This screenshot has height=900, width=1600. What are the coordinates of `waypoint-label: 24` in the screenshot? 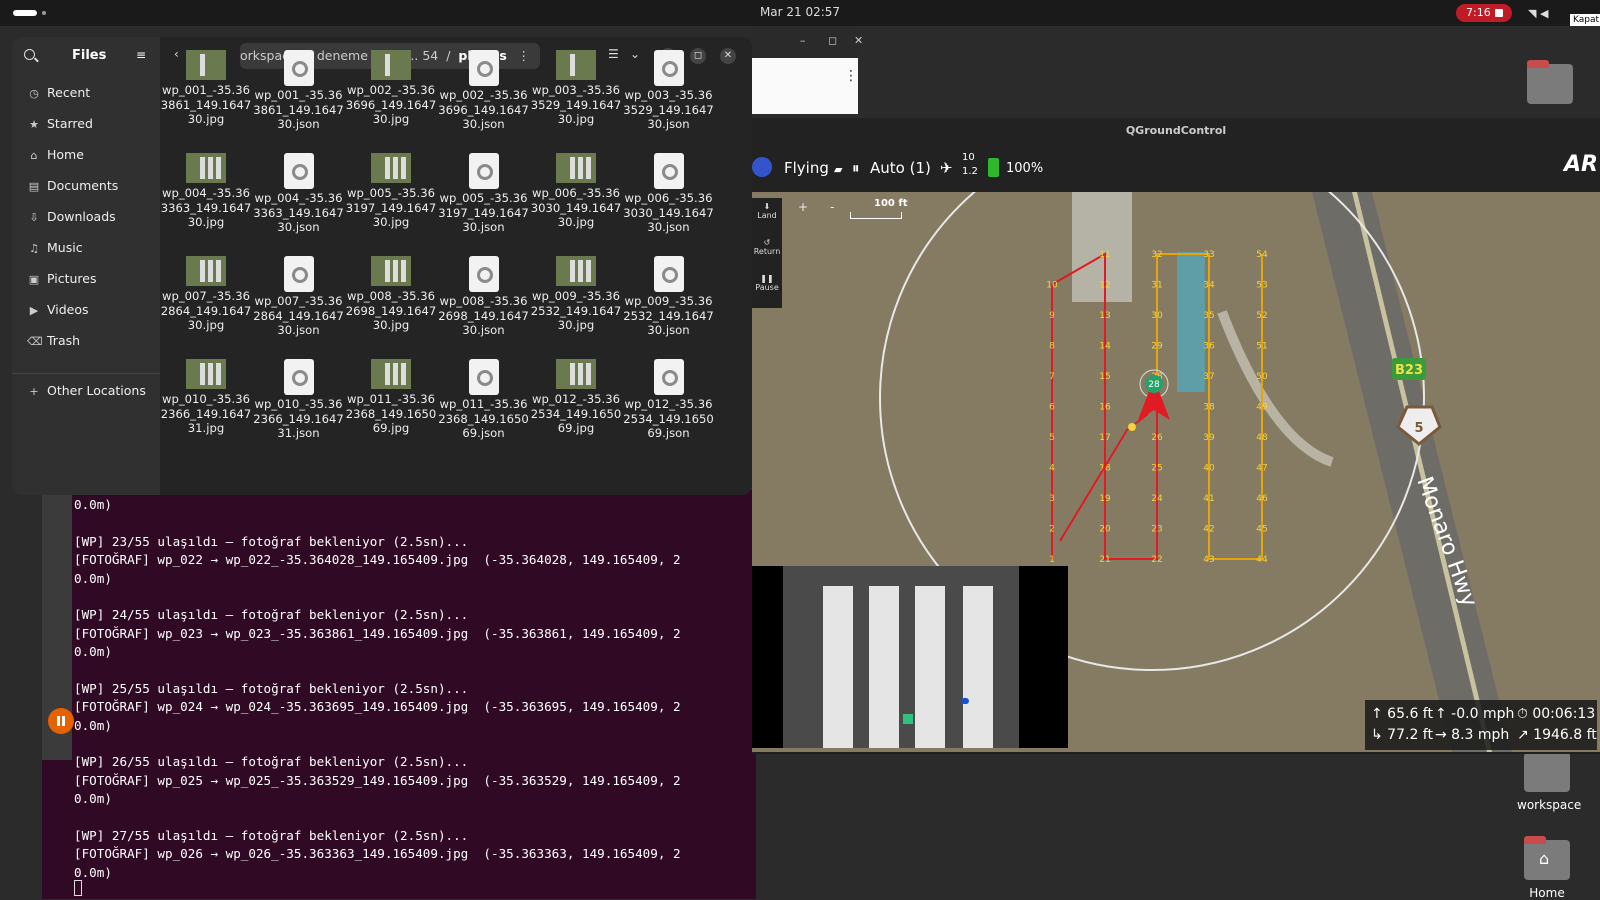 It's located at (1157, 499).